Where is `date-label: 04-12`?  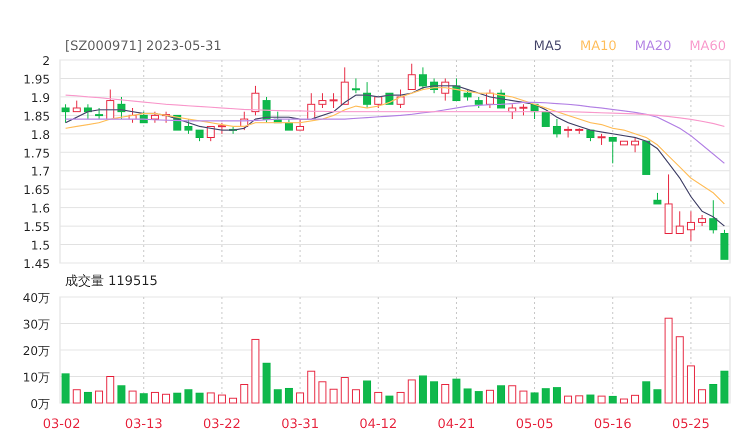 date-label: 04-12 is located at coordinates (378, 424).